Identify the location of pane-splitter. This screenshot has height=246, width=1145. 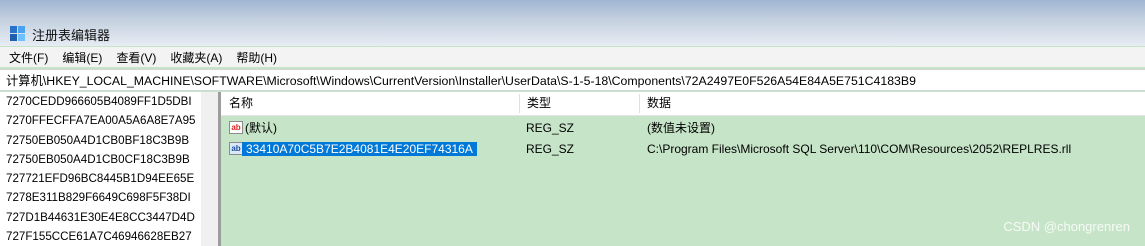
(211, 169).